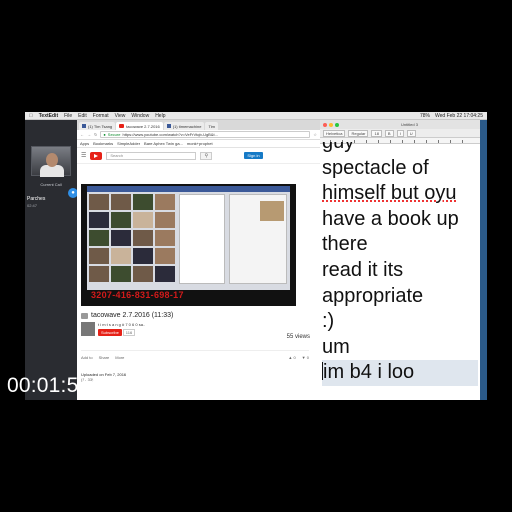 The image size is (512, 512). What do you see at coordinates (95, 134) in the screenshot?
I see `reload-icon: ↻` at bounding box center [95, 134].